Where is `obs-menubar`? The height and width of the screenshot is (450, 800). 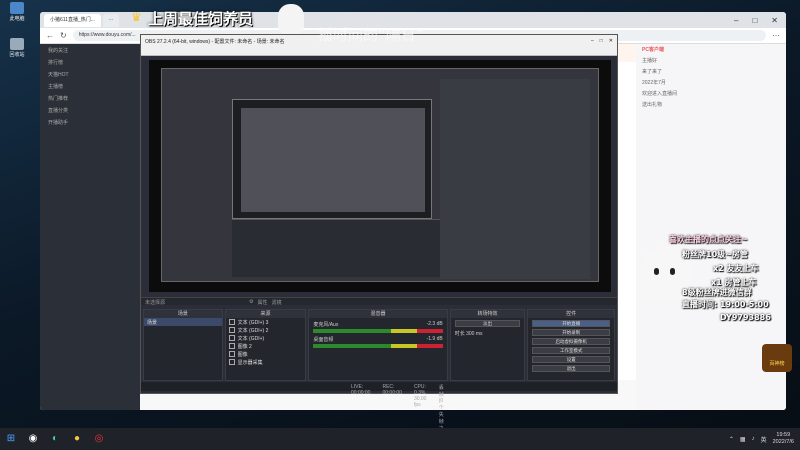 obs-menubar is located at coordinates (379, 51).